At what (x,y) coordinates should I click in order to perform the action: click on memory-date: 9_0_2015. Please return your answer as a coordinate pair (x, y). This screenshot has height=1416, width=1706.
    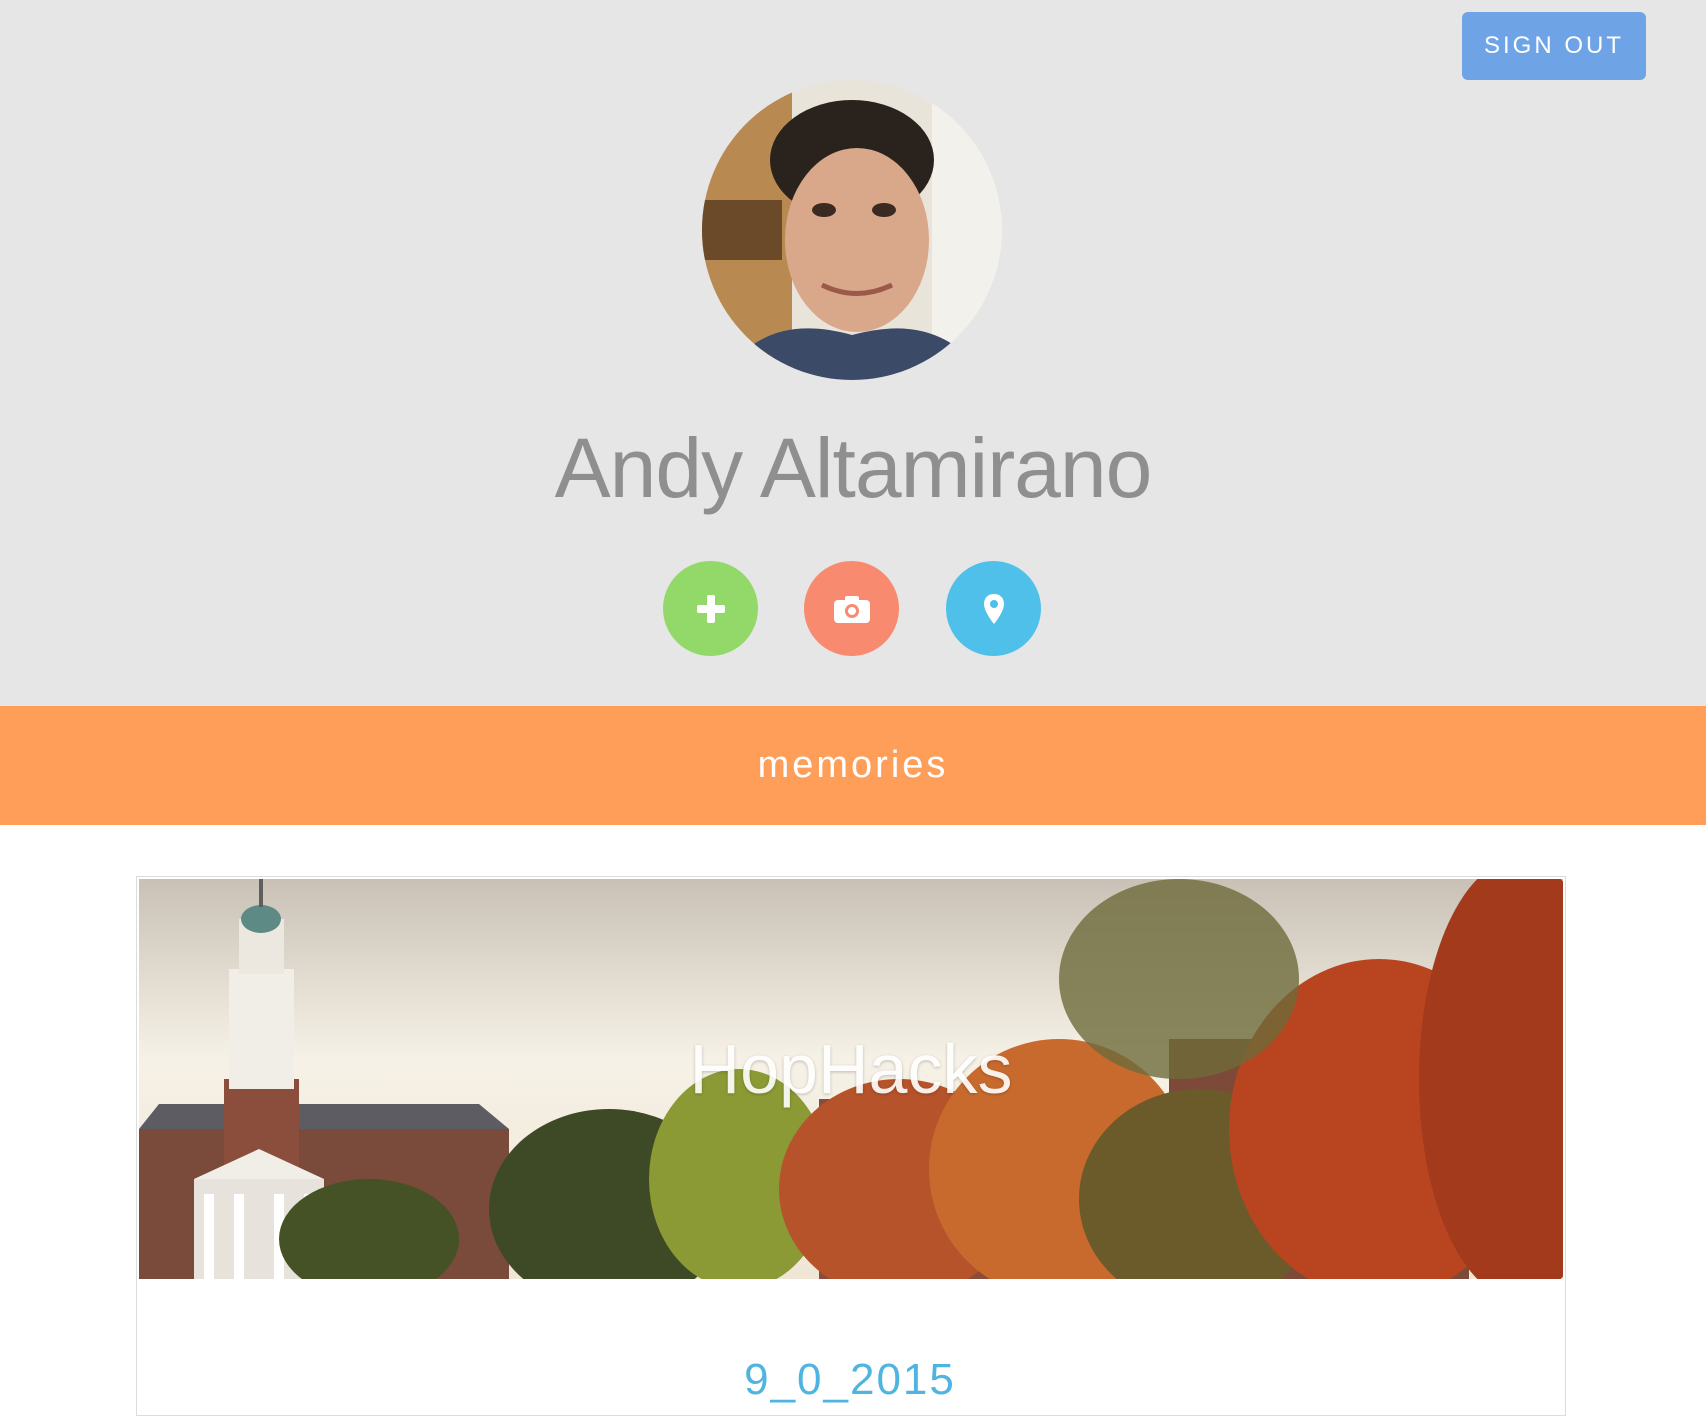
    Looking at the image, I should click on (850, 1379).